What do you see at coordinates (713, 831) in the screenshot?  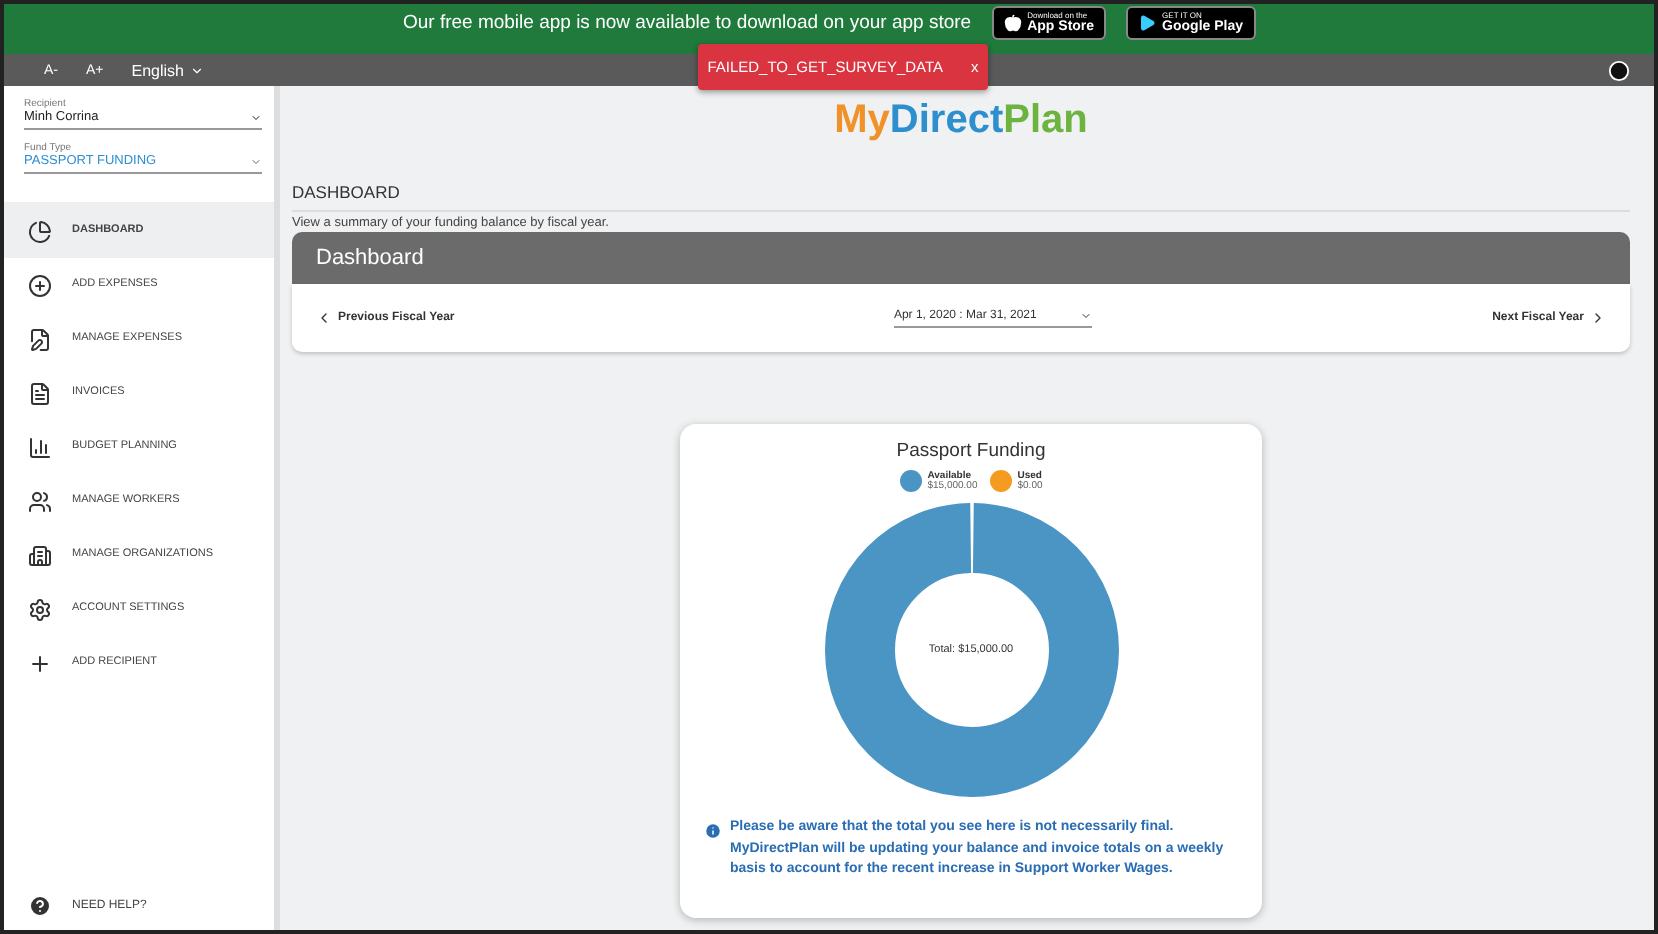 I see `info-icon` at bounding box center [713, 831].